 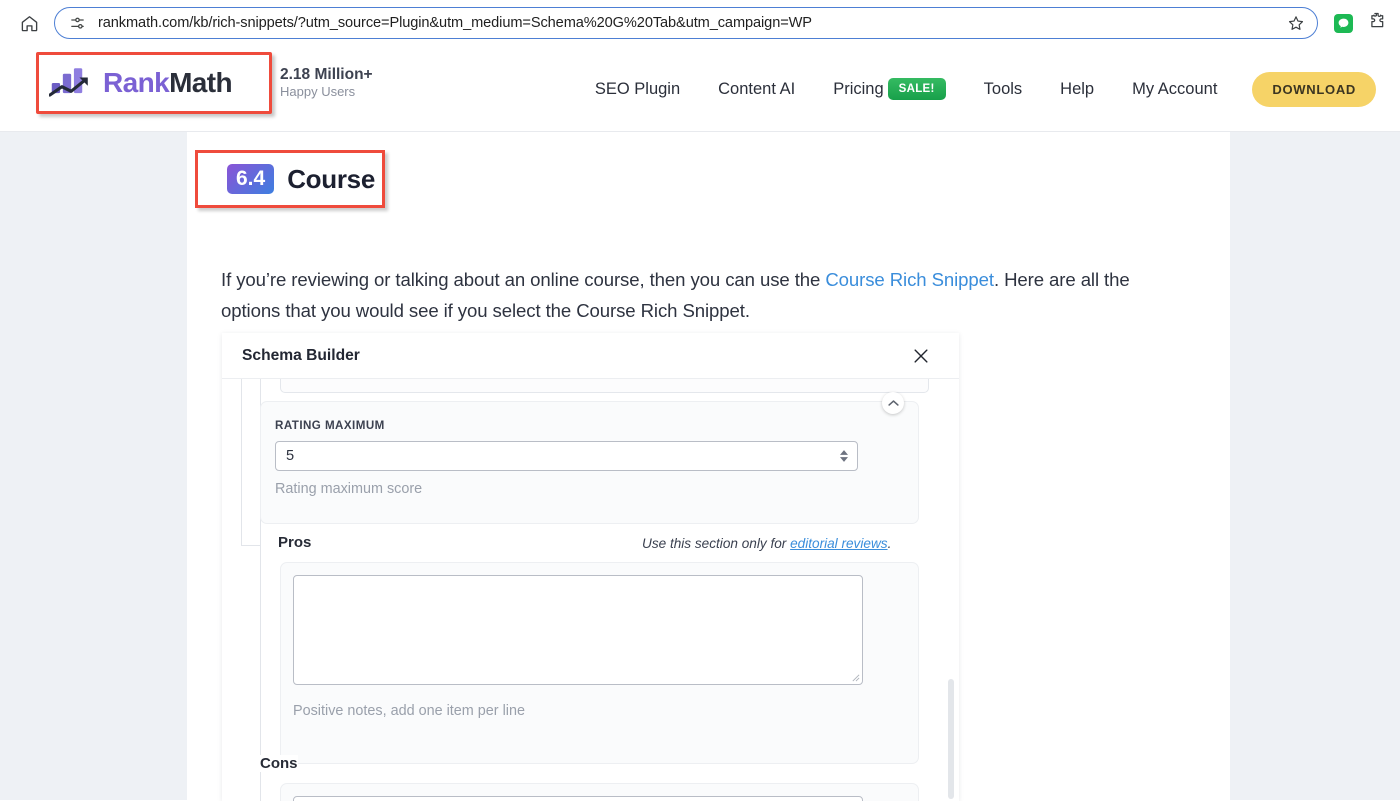 What do you see at coordinates (201, 82) in the screenshot?
I see `logo-math-text: Math` at bounding box center [201, 82].